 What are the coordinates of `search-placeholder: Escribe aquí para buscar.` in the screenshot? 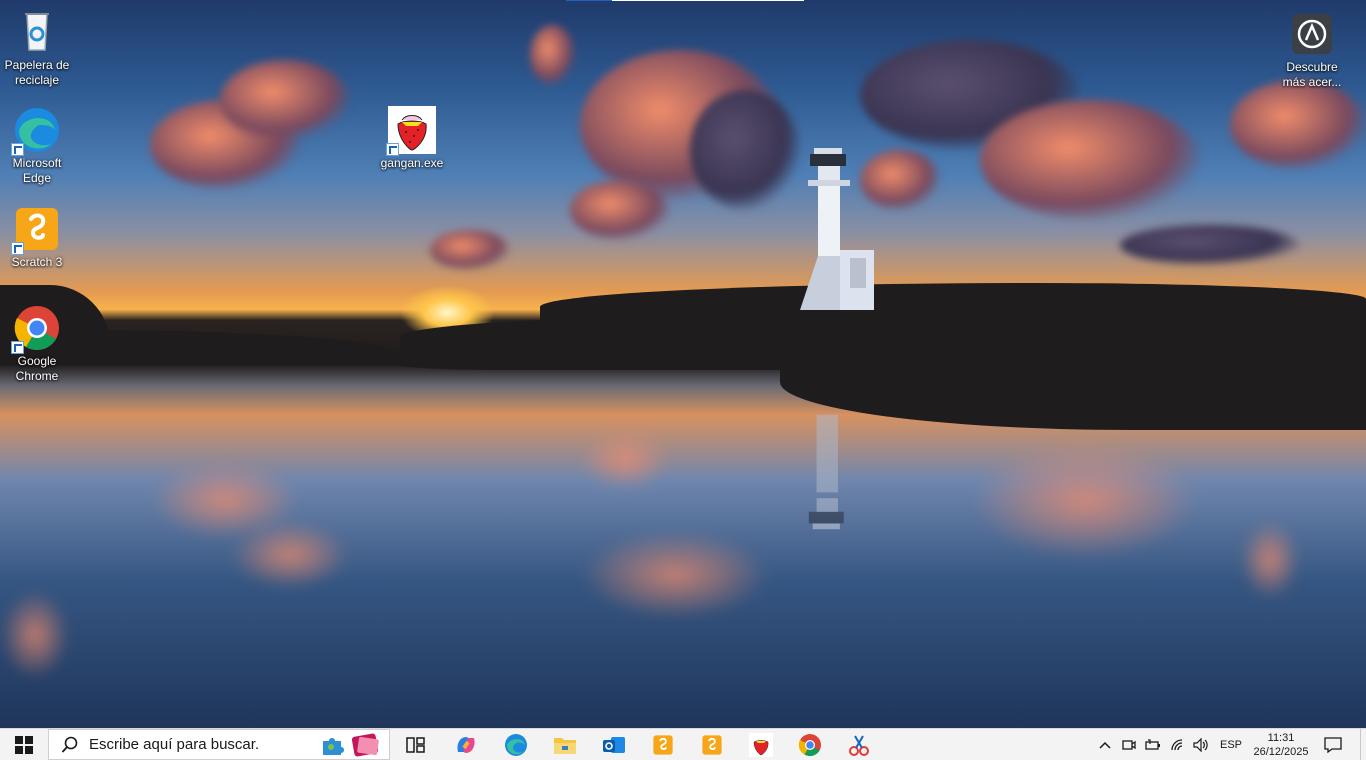 It's located at (174, 744).